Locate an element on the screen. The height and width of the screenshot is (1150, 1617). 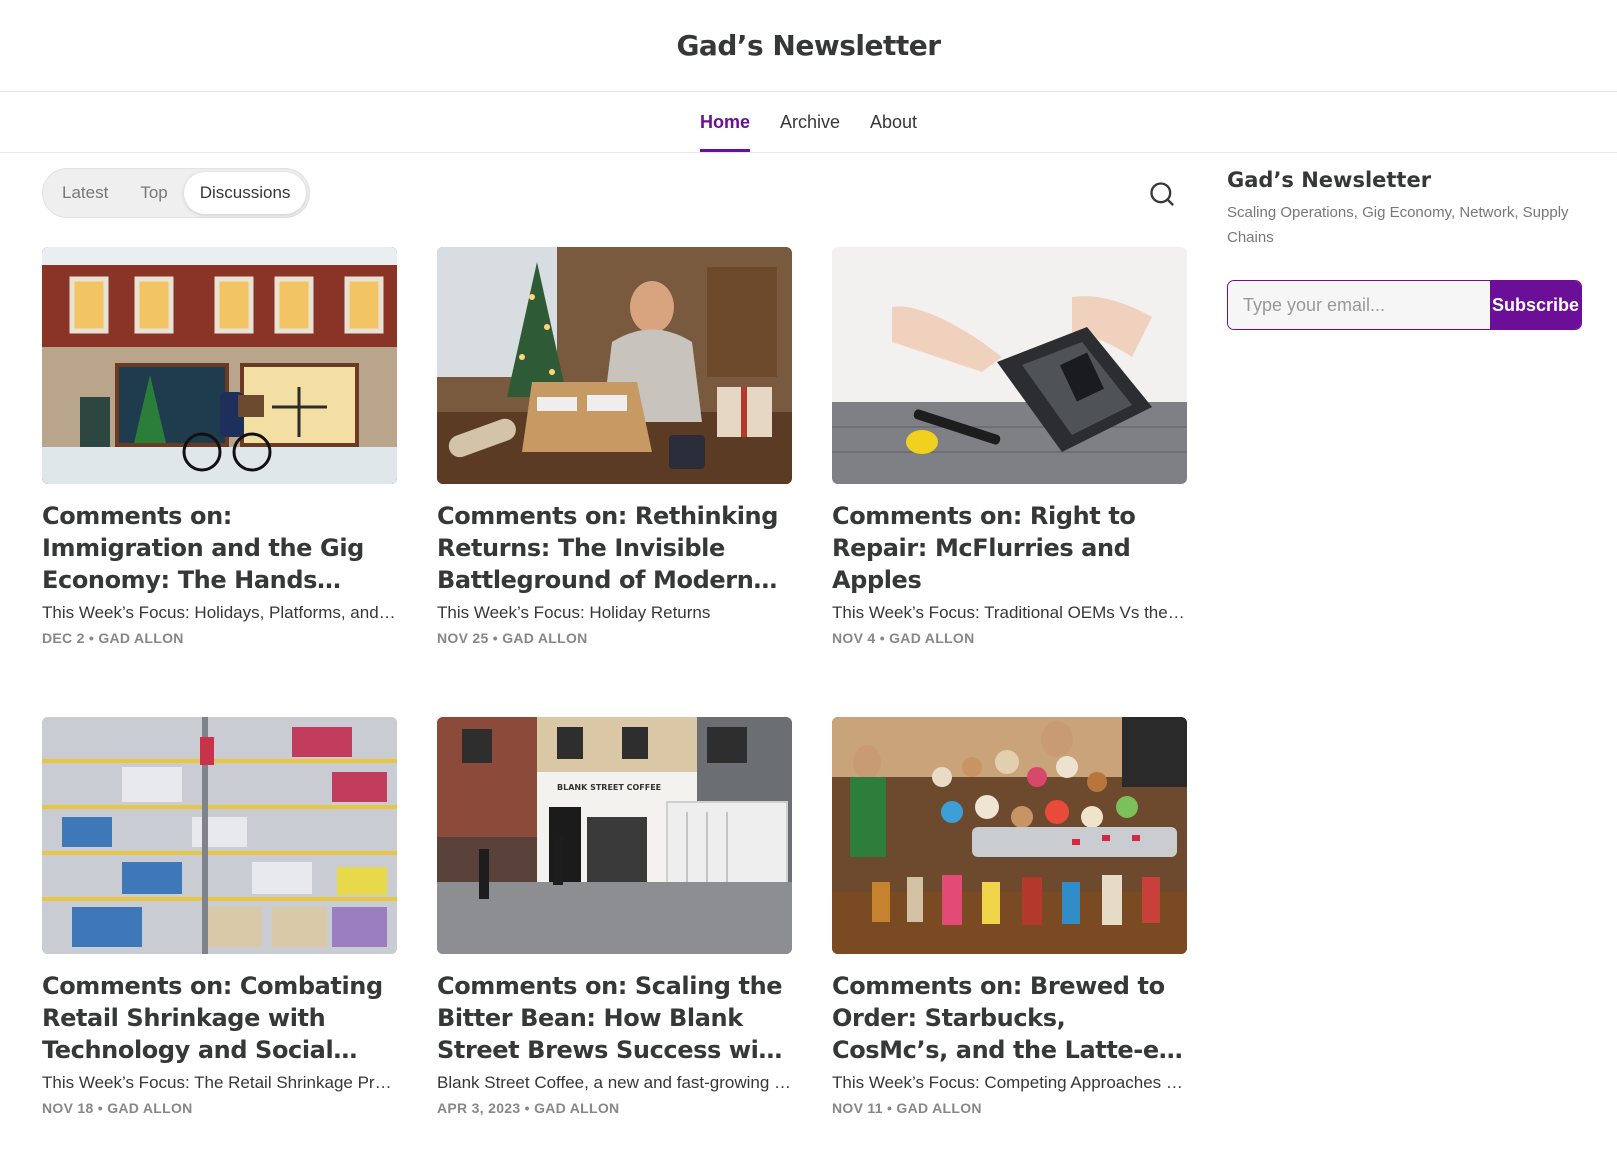
post-date: APR 3, 2023 is located at coordinates (479, 1108).